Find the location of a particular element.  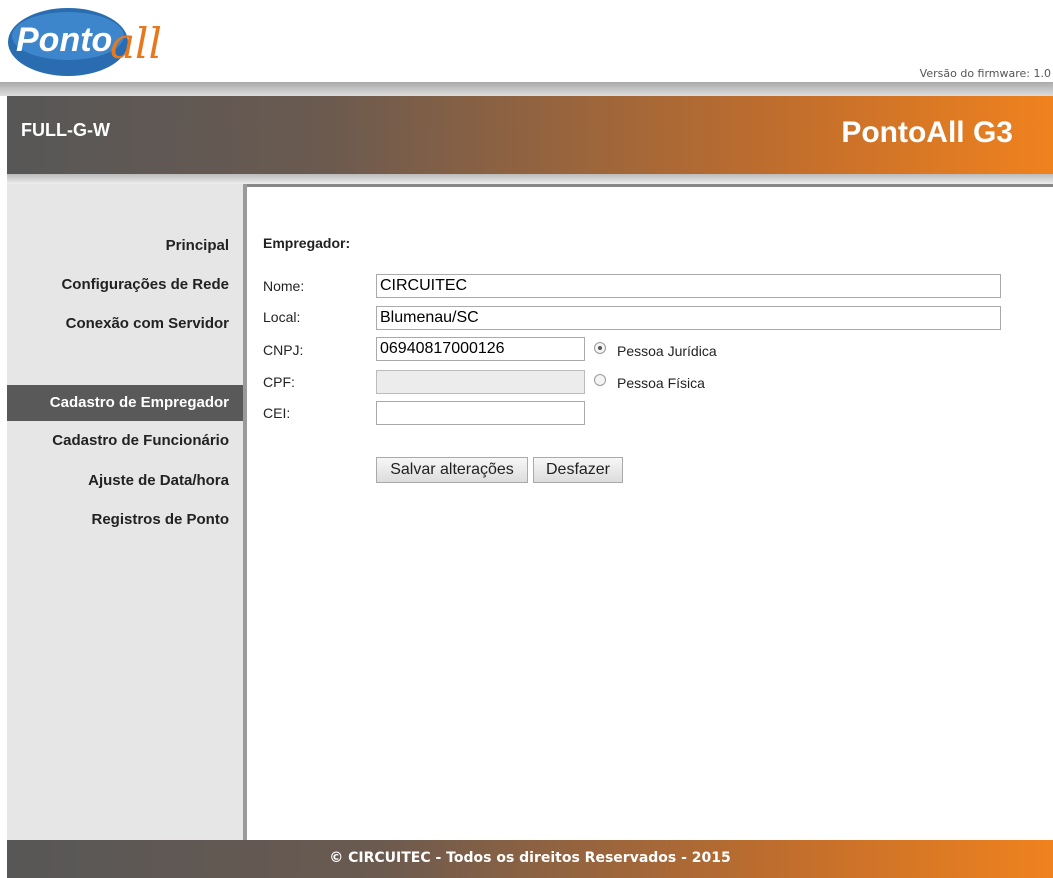

undo-button: Desfazer is located at coordinates (578, 470).